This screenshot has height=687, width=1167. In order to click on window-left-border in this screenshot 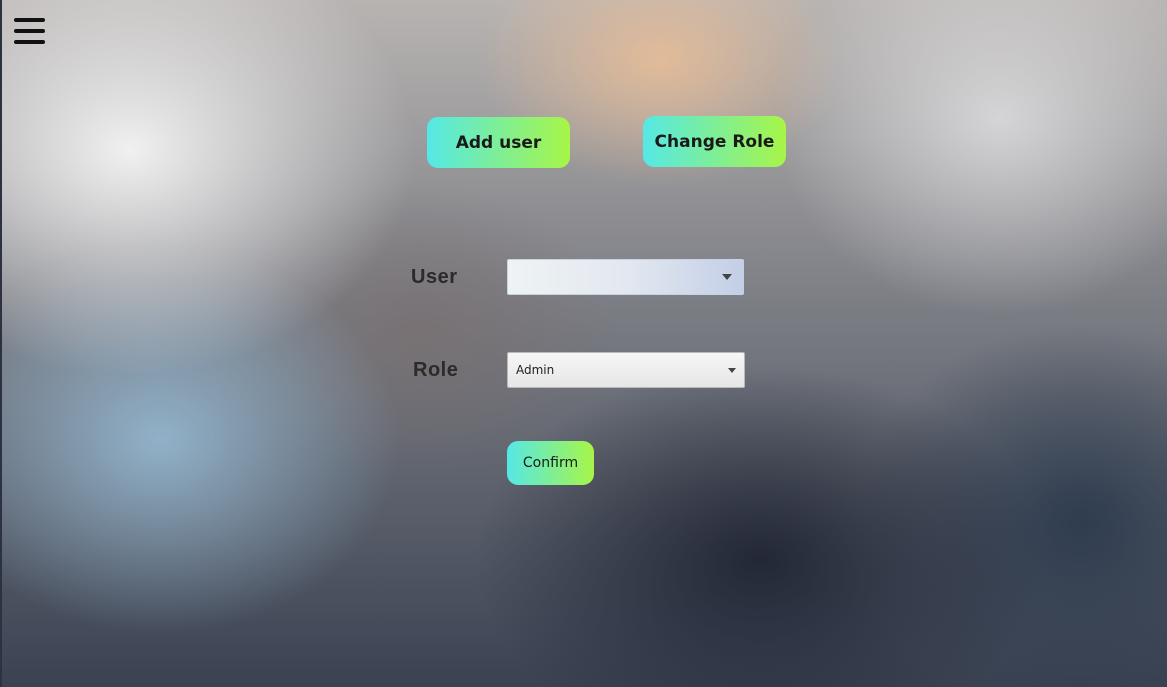, I will do `click(1, 343)`.